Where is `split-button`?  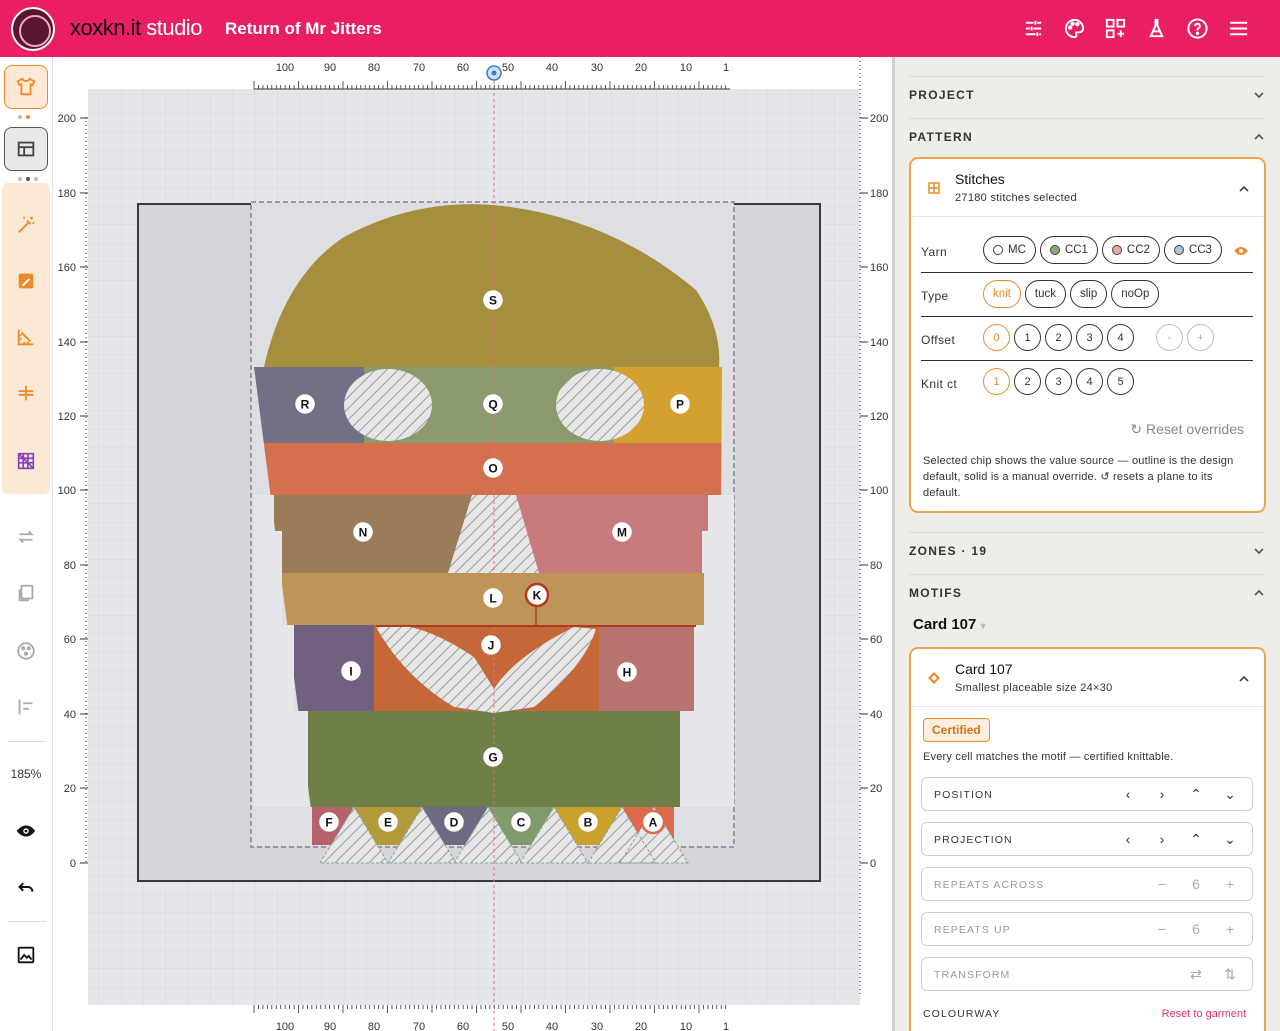 split-button is located at coordinates (26, 393).